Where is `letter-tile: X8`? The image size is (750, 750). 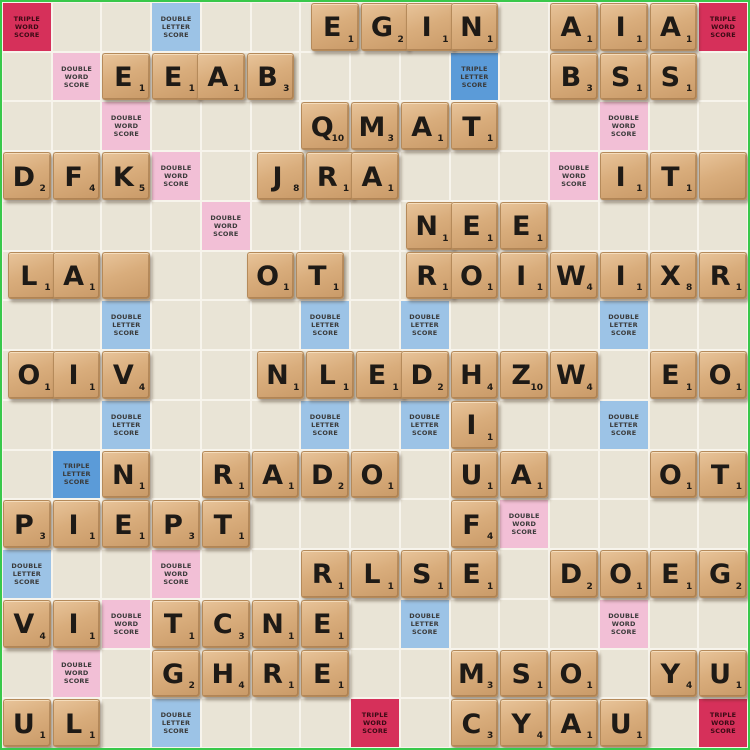 letter-tile: X8 is located at coordinates (673, 275).